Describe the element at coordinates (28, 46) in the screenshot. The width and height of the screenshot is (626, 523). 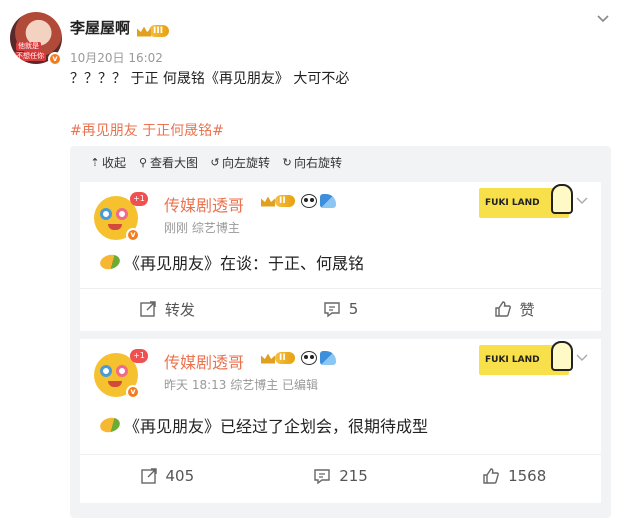
I see `avatar-caption-top: 他就是` at that location.